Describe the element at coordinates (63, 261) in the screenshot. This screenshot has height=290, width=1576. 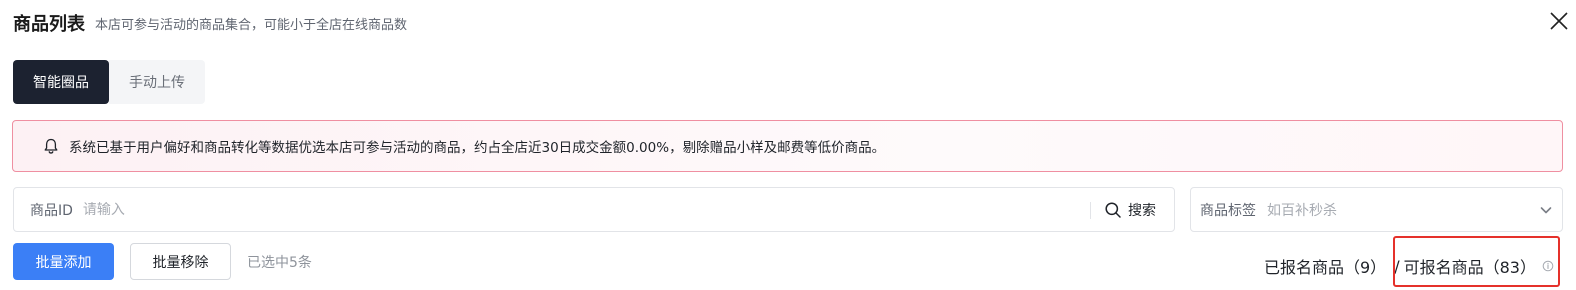
I see `batch-add-button: 批量添加` at that location.